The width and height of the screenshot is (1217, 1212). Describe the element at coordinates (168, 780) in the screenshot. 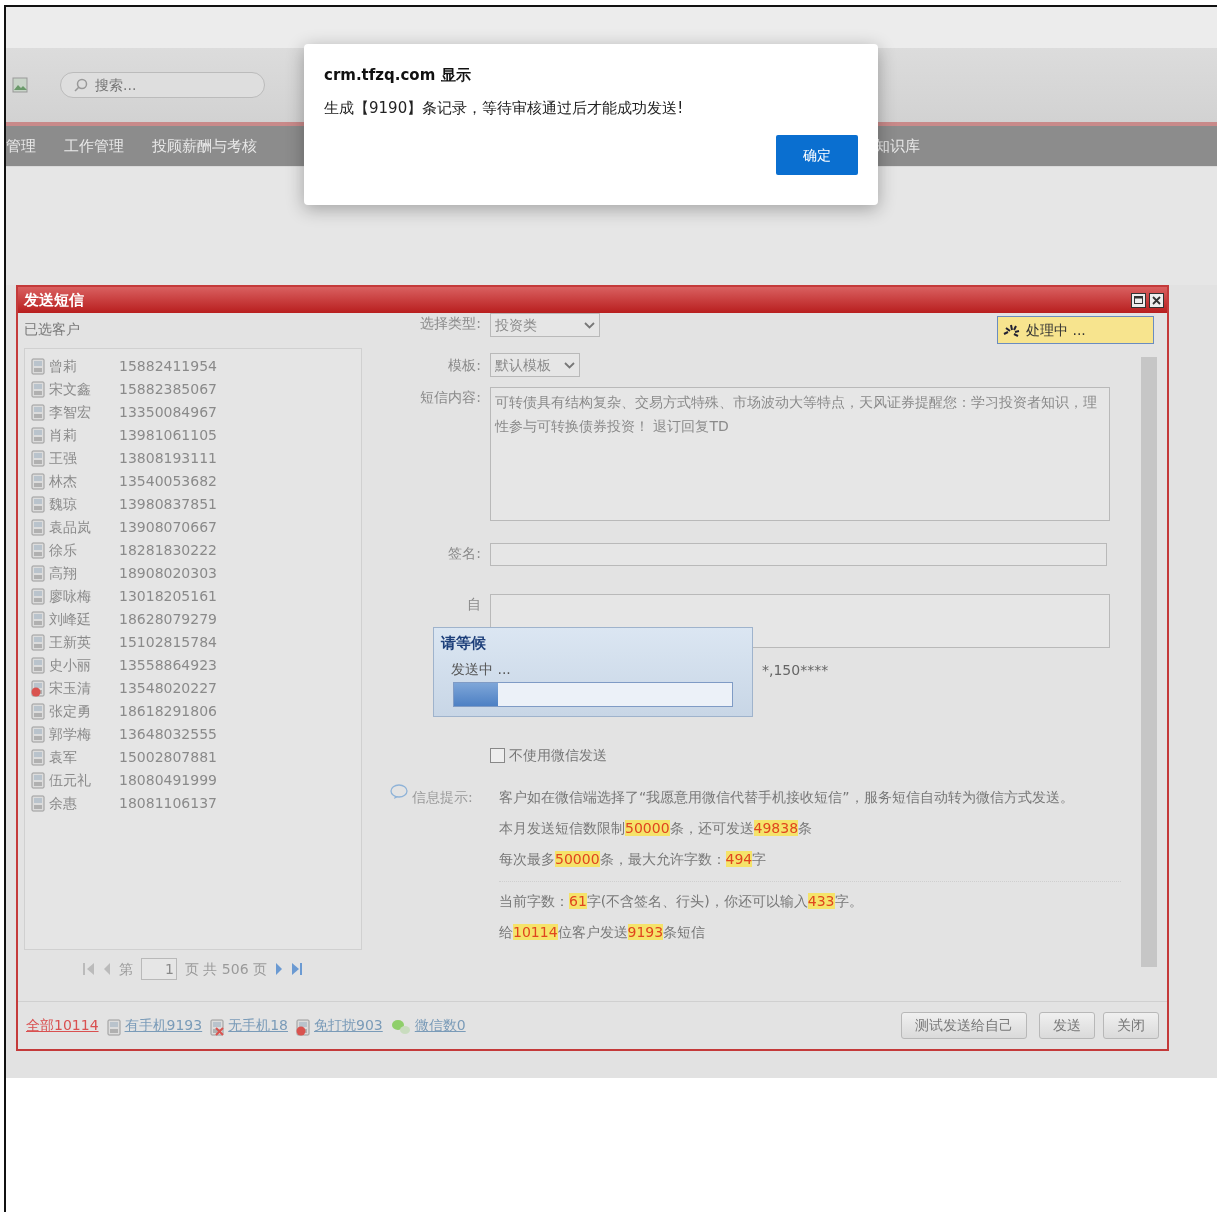

I see `phone-number: 18080491999` at that location.